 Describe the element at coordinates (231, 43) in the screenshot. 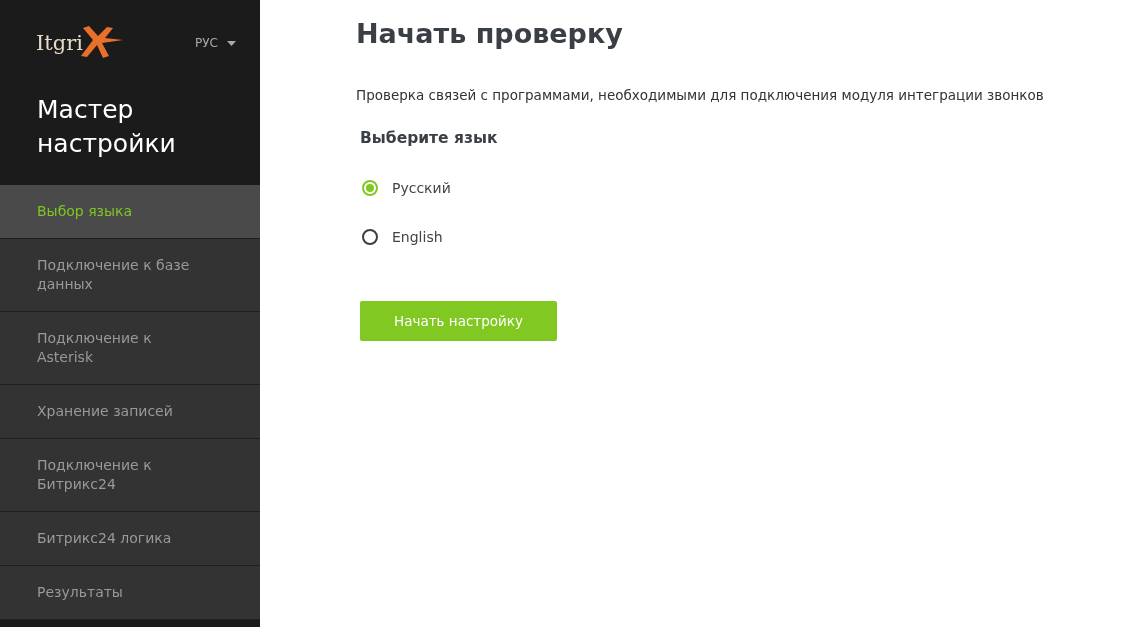

I see `caret-icon` at that location.